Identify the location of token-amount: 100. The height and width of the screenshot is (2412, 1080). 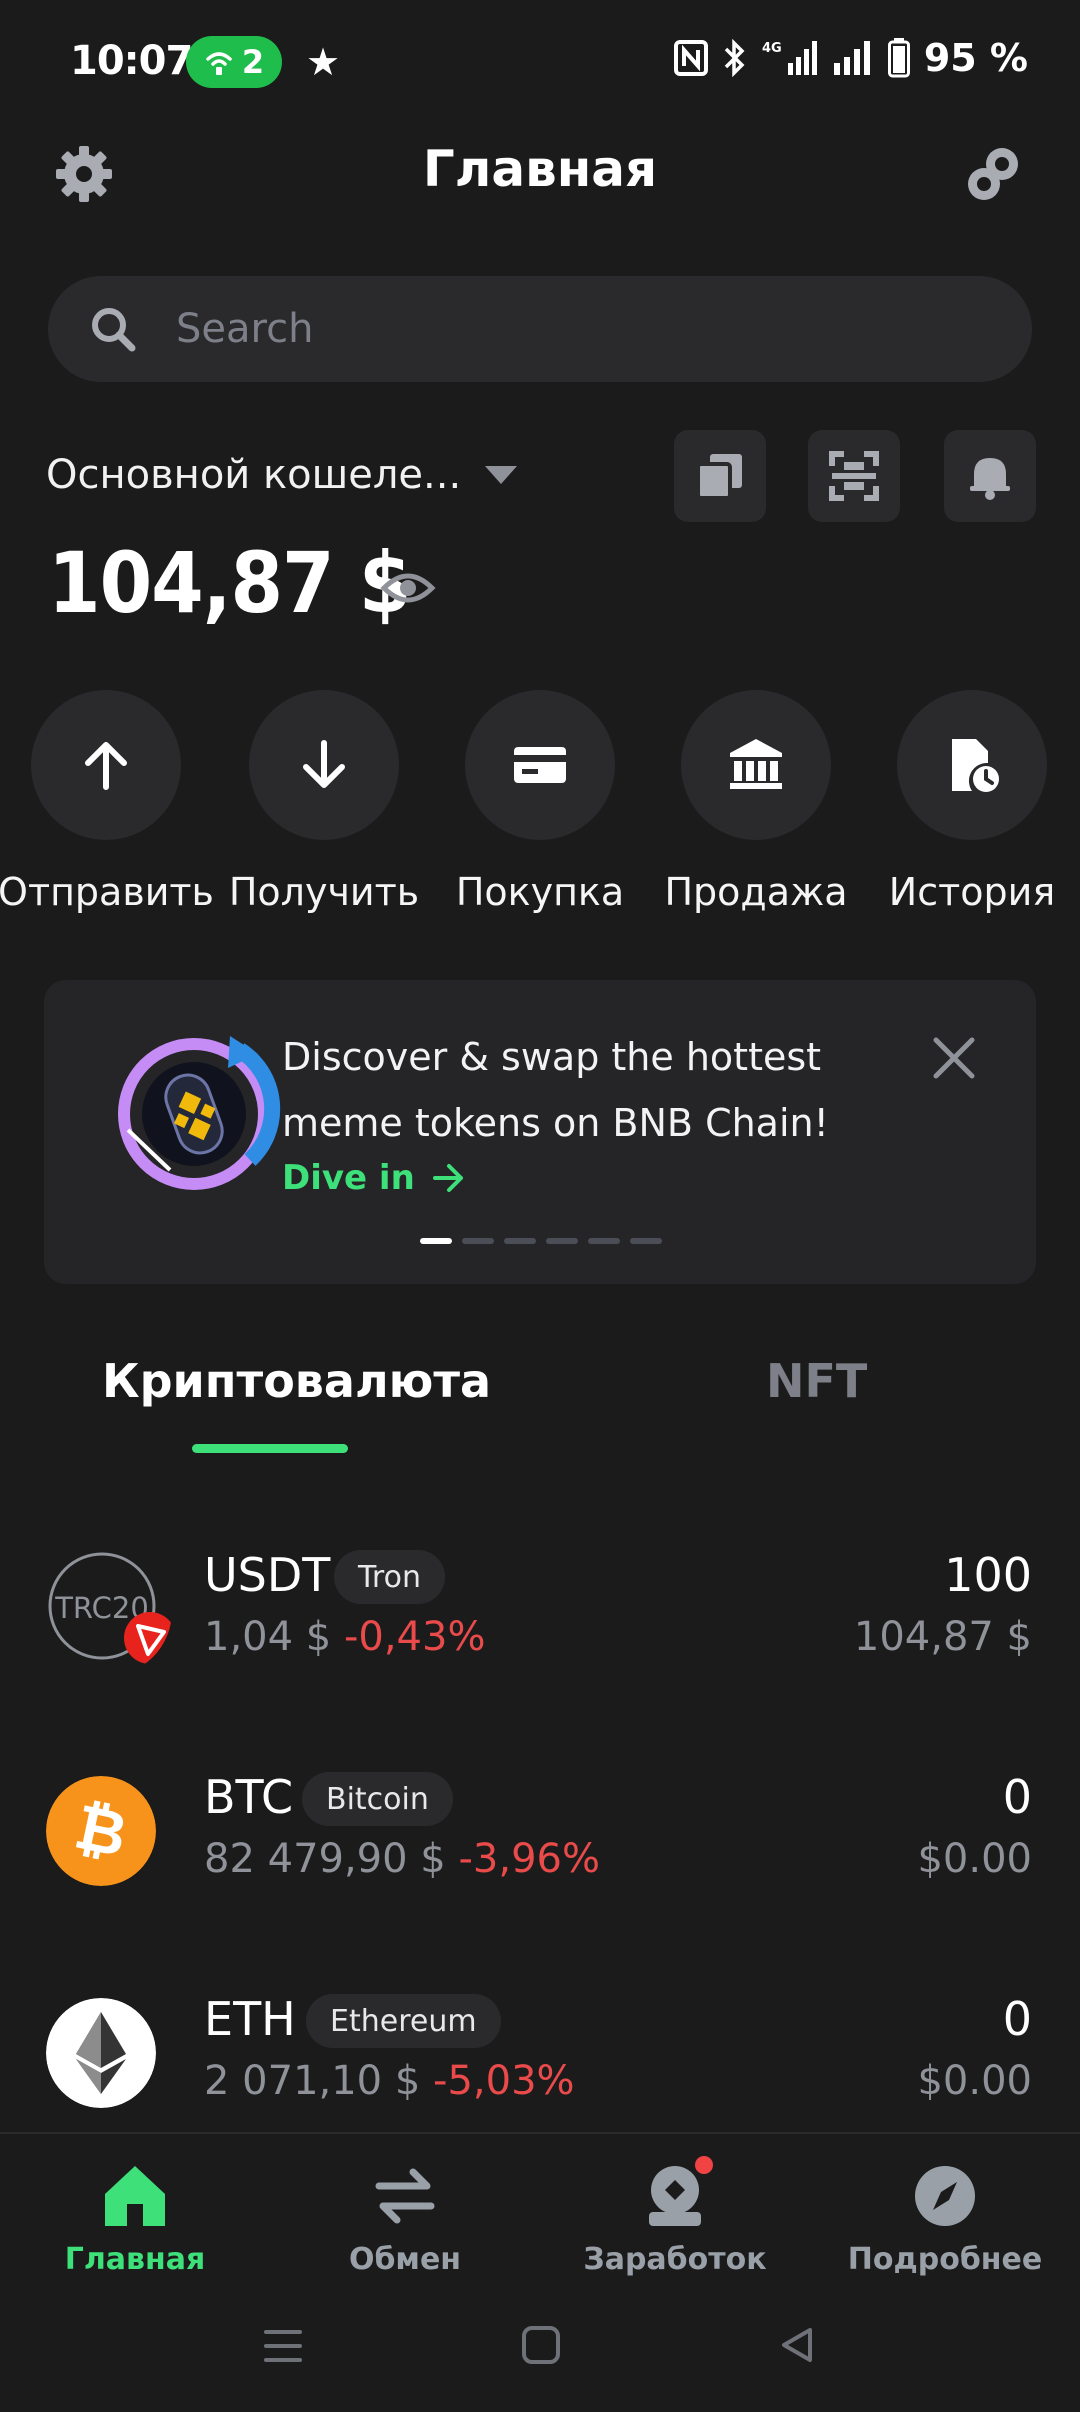
(988, 1575).